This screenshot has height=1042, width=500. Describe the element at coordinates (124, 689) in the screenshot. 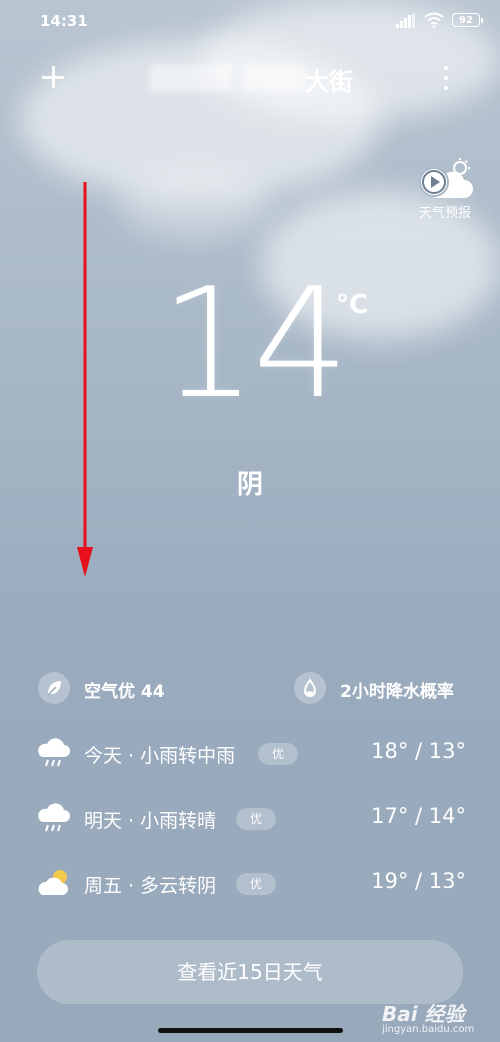

I see `air-quality-summary: 空气优 44` at that location.